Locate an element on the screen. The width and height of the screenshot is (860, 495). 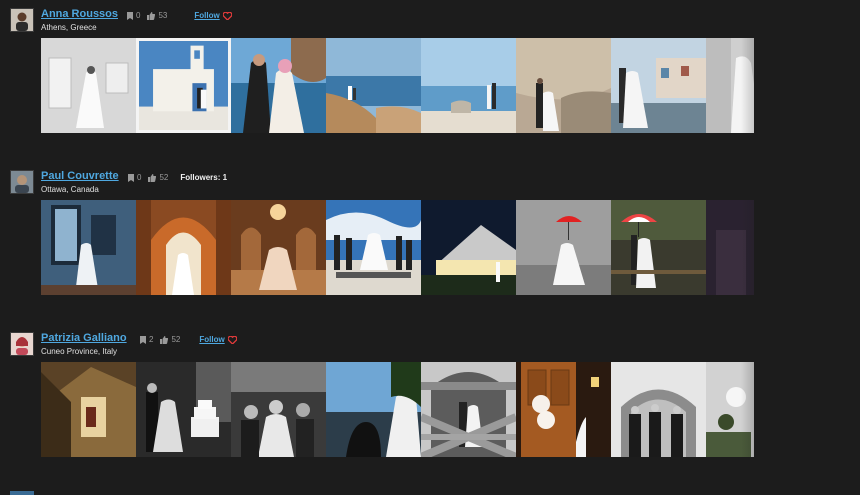
photographer-name-link: Patrizia Galliano is located at coordinates (84, 338).